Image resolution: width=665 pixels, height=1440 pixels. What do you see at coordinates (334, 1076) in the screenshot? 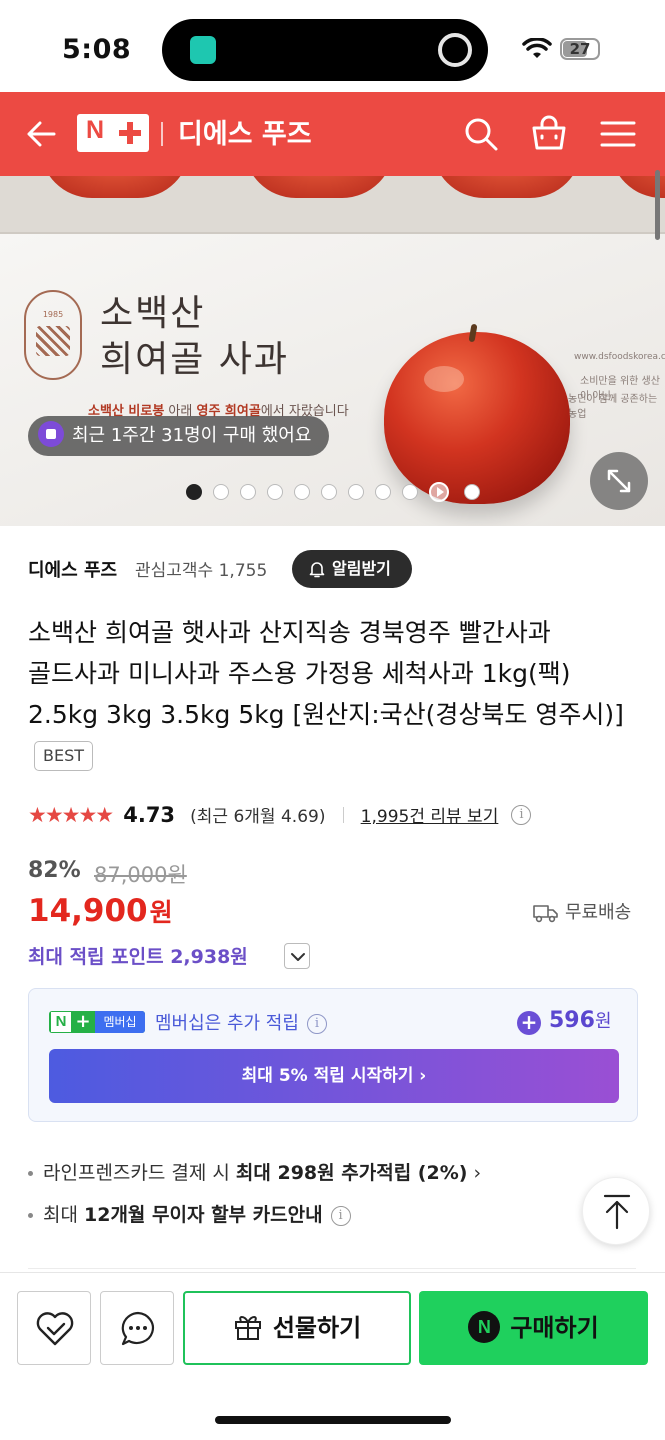
I see `start-membership-button: 최대 5% 적립 시작하기 ›` at bounding box center [334, 1076].